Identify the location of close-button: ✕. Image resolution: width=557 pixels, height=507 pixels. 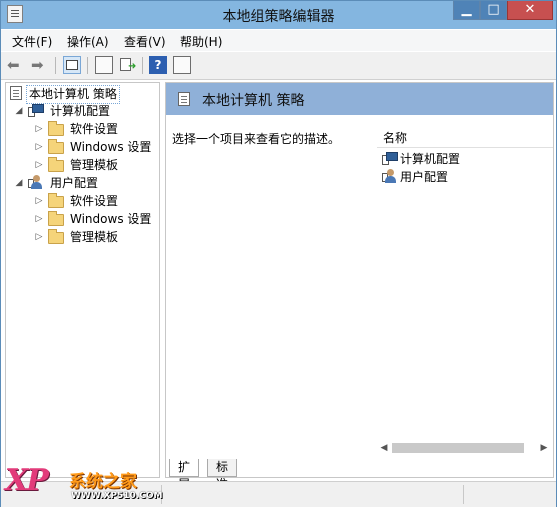
(530, 10).